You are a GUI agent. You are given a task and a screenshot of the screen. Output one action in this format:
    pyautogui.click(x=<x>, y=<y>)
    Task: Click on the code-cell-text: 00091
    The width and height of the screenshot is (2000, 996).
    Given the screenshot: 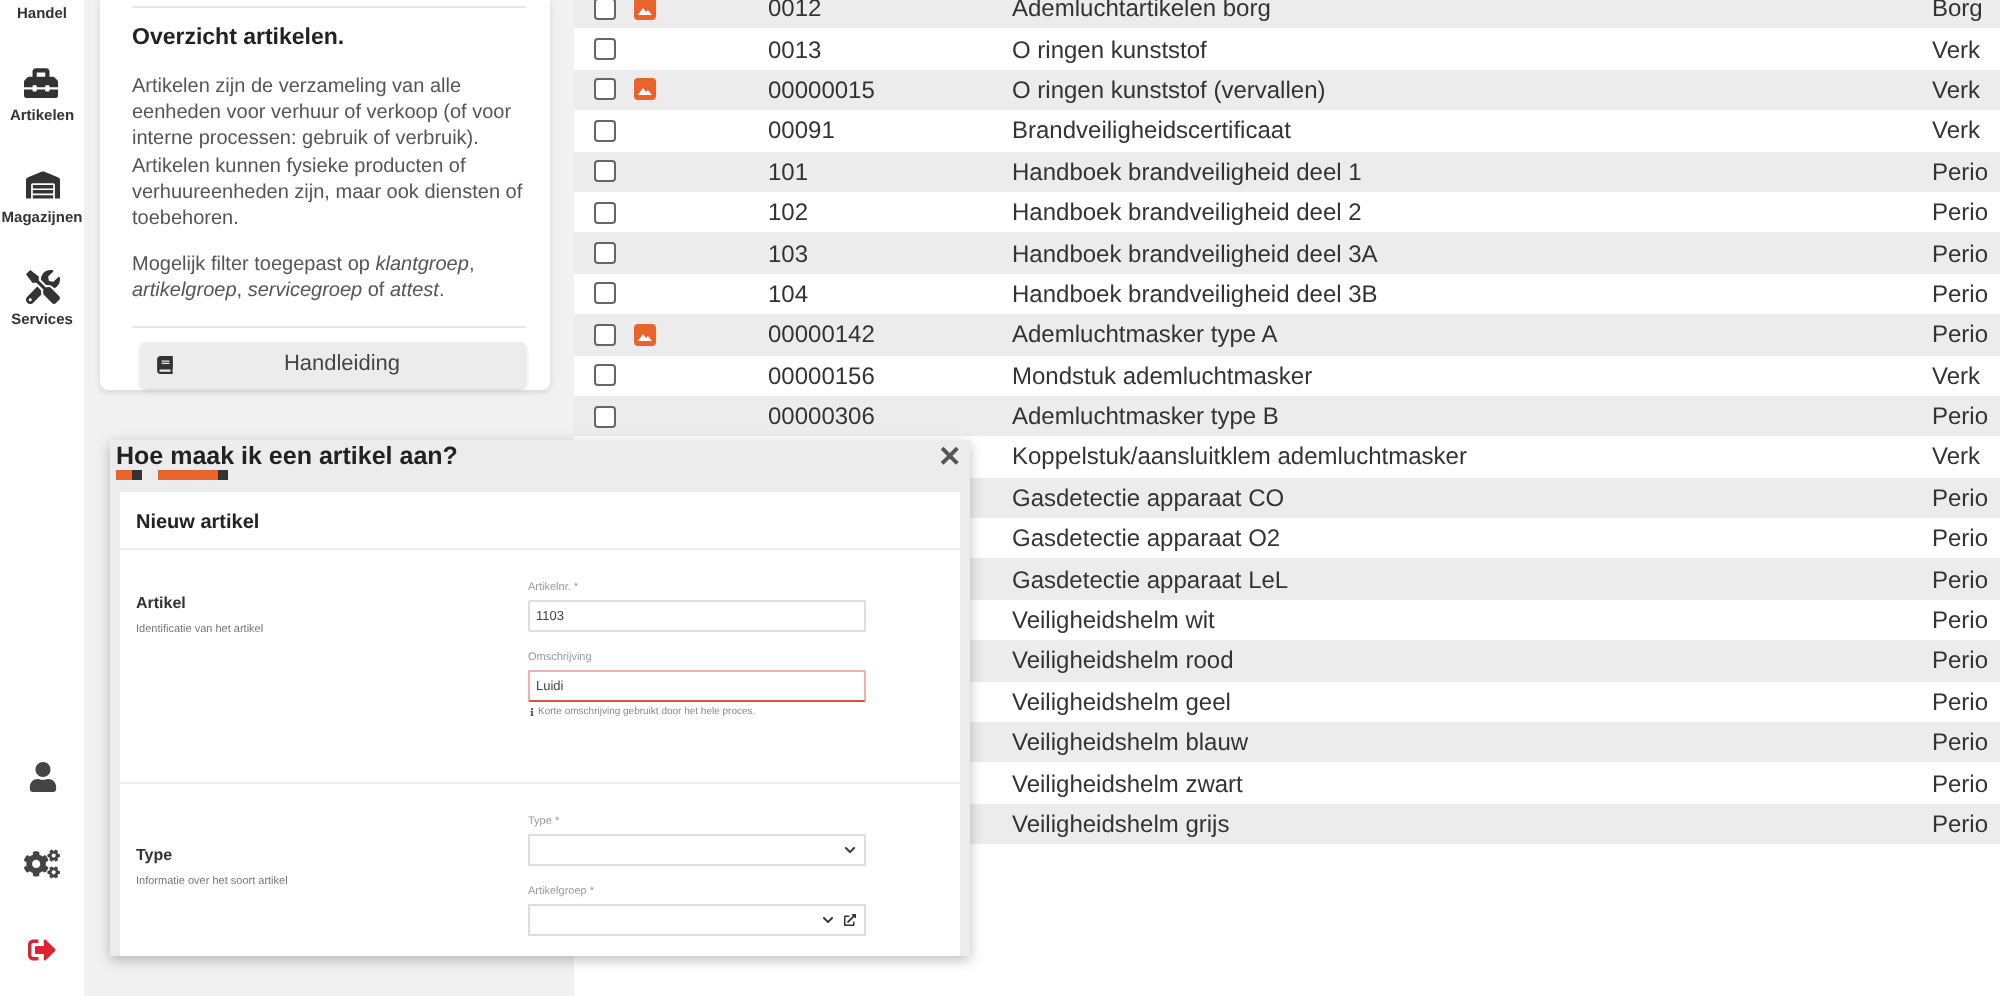 What is the action you would take?
    pyautogui.click(x=802, y=130)
    